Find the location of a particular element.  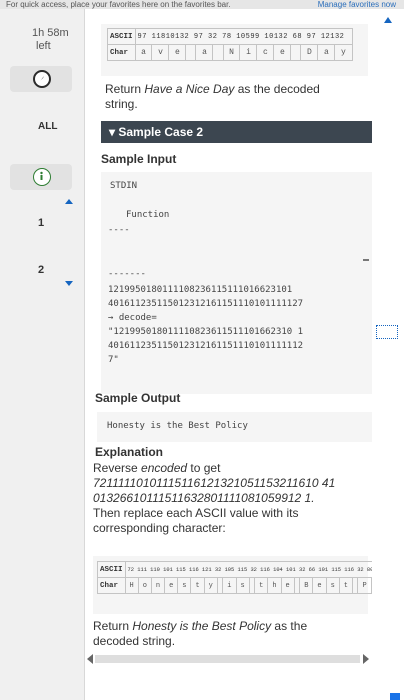

expand-down-icon is located at coordinates (69, 283).